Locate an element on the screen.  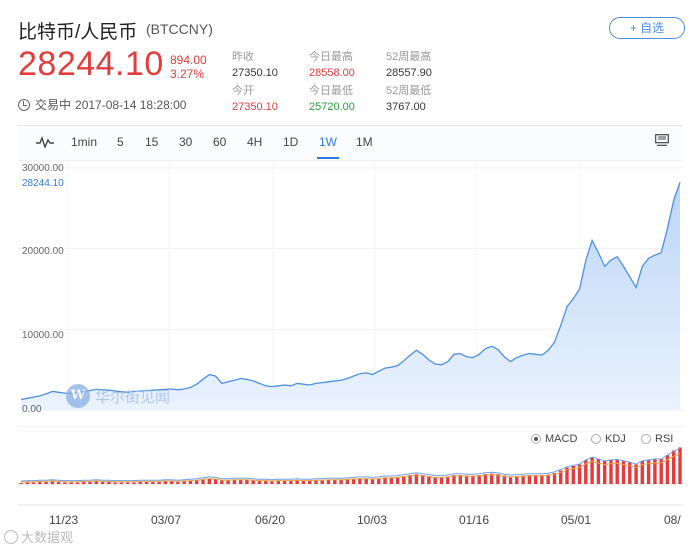
stat-day-low: 今日最低 25720.00 is located at coordinates (332, 99).